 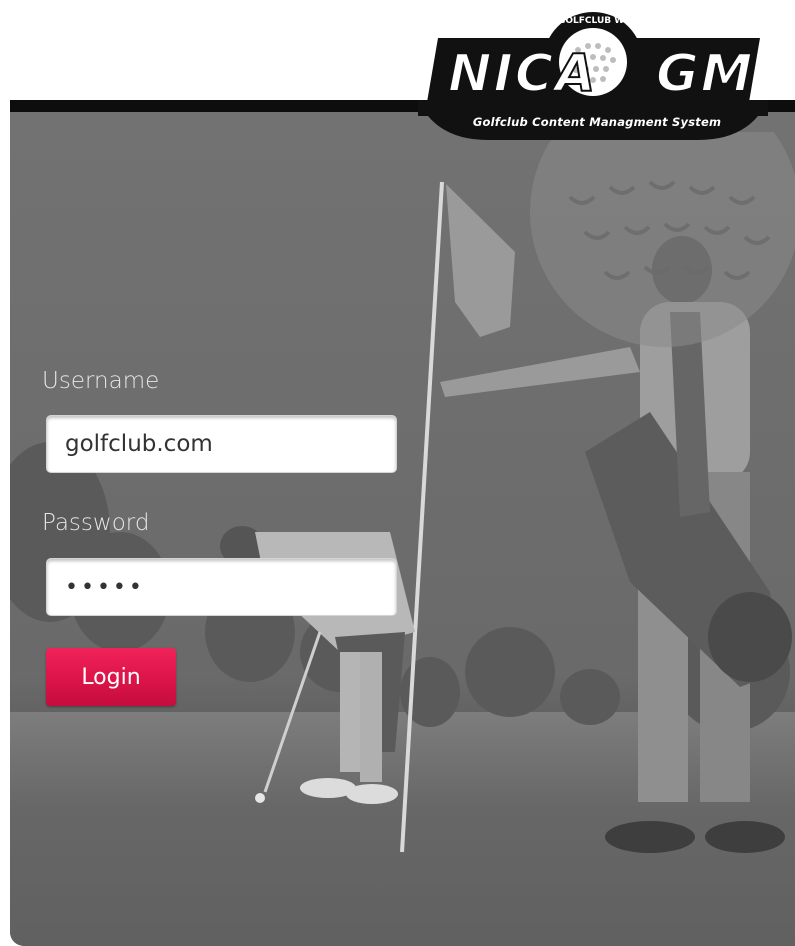 What do you see at coordinates (221, 444) in the screenshot?
I see `username-input: golfclub.com` at bounding box center [221, 444].